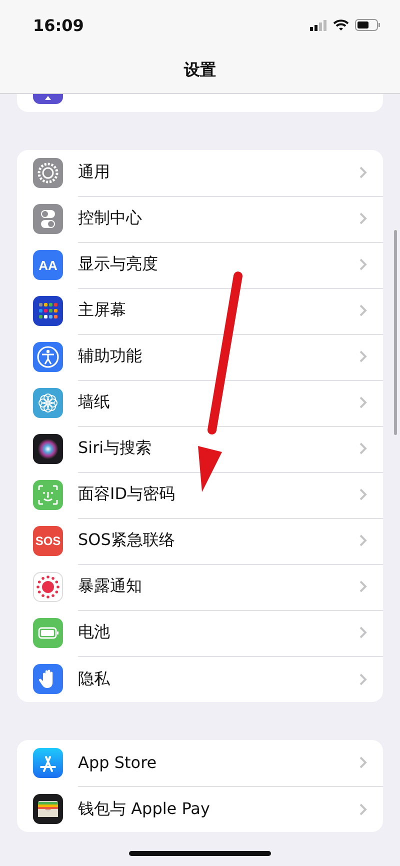 The image size is (400, 866). What do you see at coordinates (200, 763) in the screenshot?
I see `settings-row: App Store` at bounding box center [200, 763].